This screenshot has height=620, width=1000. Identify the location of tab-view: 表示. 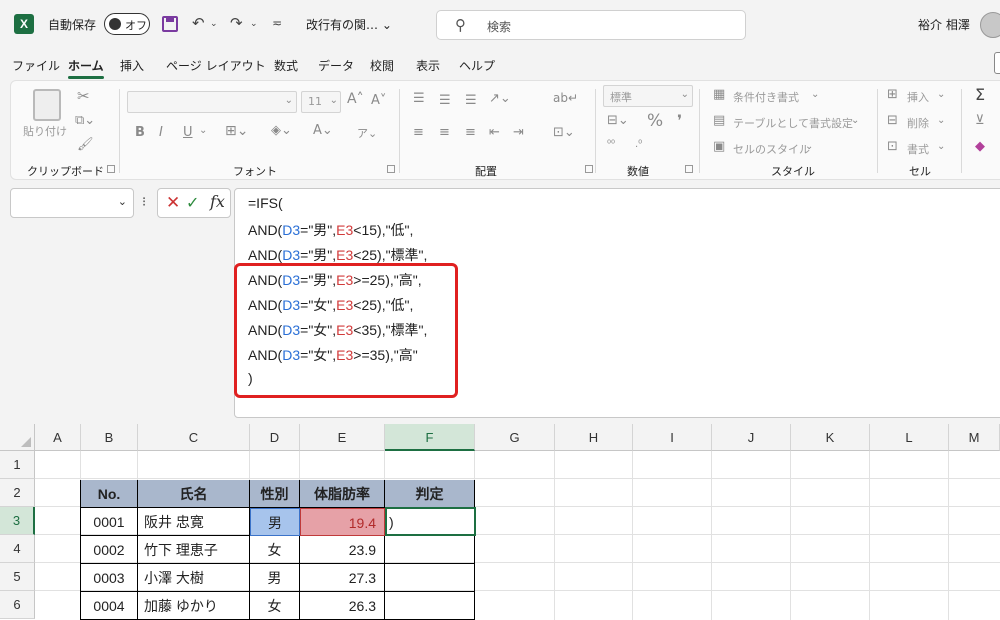
(428, 65).